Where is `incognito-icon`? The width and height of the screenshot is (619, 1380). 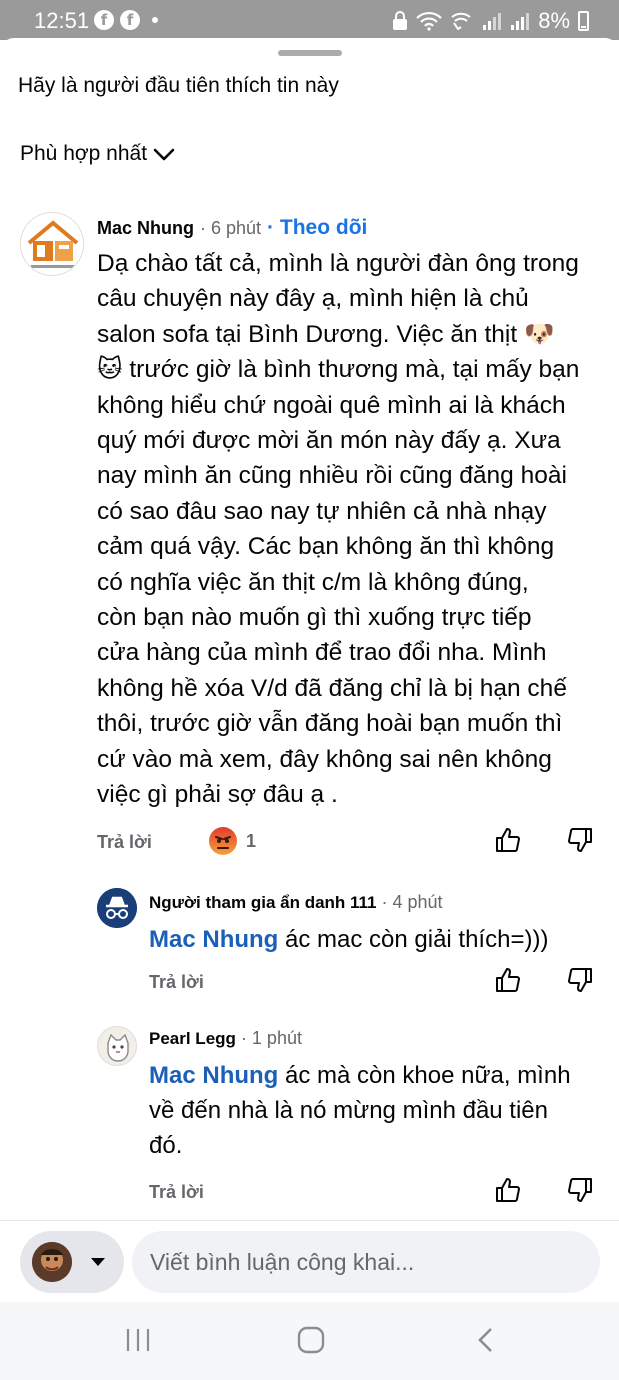 incognito-icon is located at coordinates (117, 908).